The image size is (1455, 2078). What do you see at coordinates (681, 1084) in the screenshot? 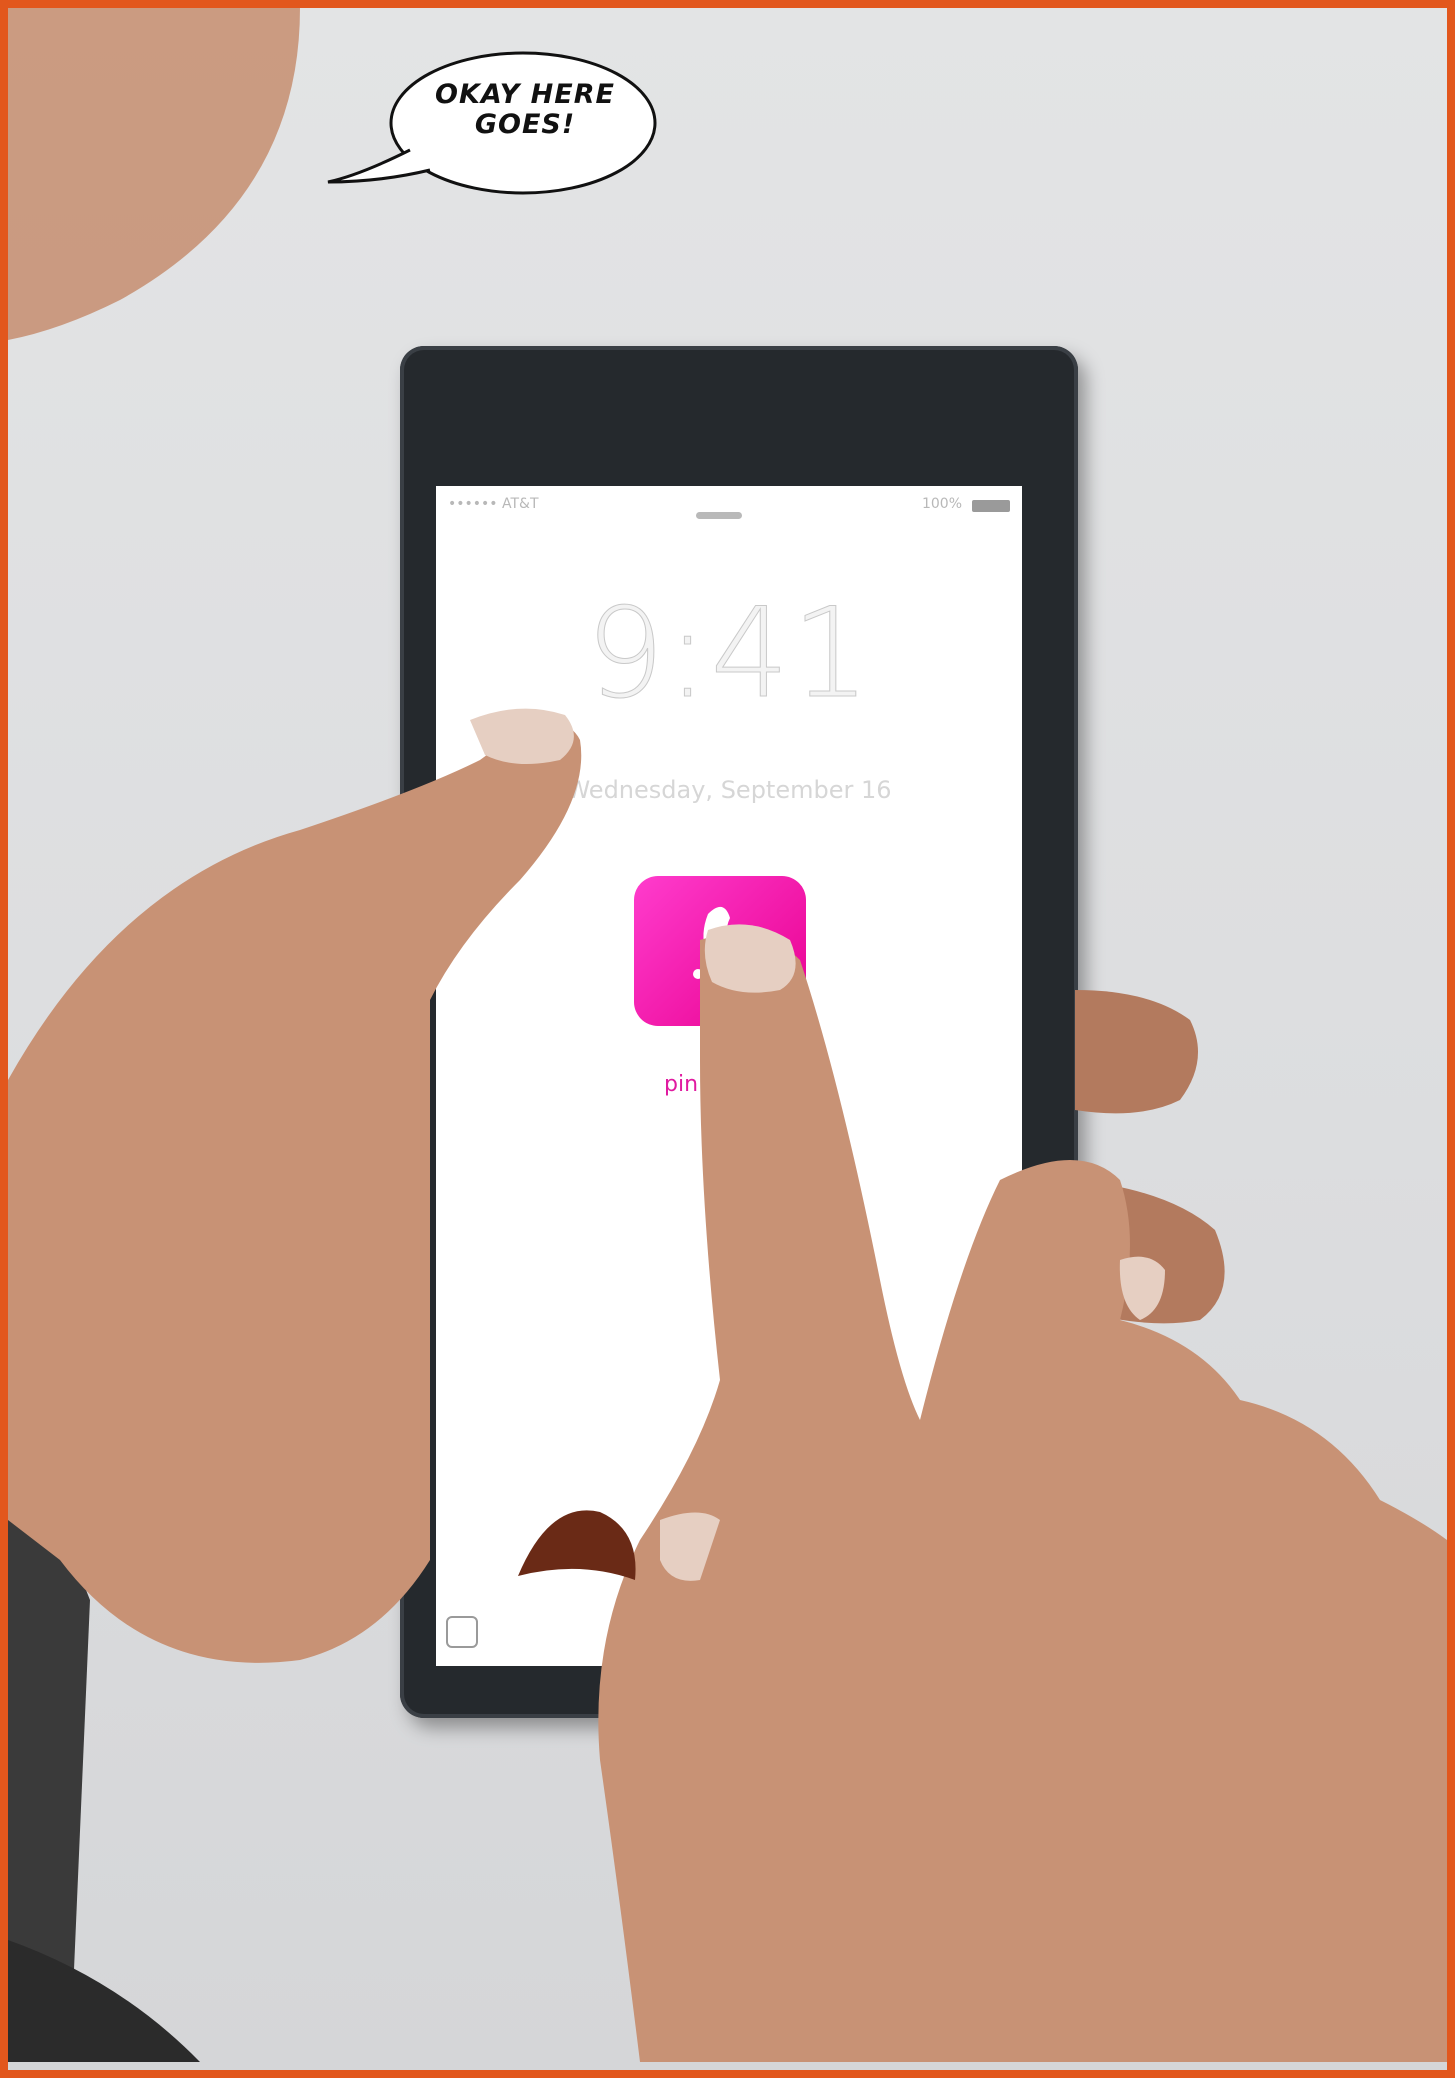
I see `app-label: pin` at bounding box center [681, 1084].